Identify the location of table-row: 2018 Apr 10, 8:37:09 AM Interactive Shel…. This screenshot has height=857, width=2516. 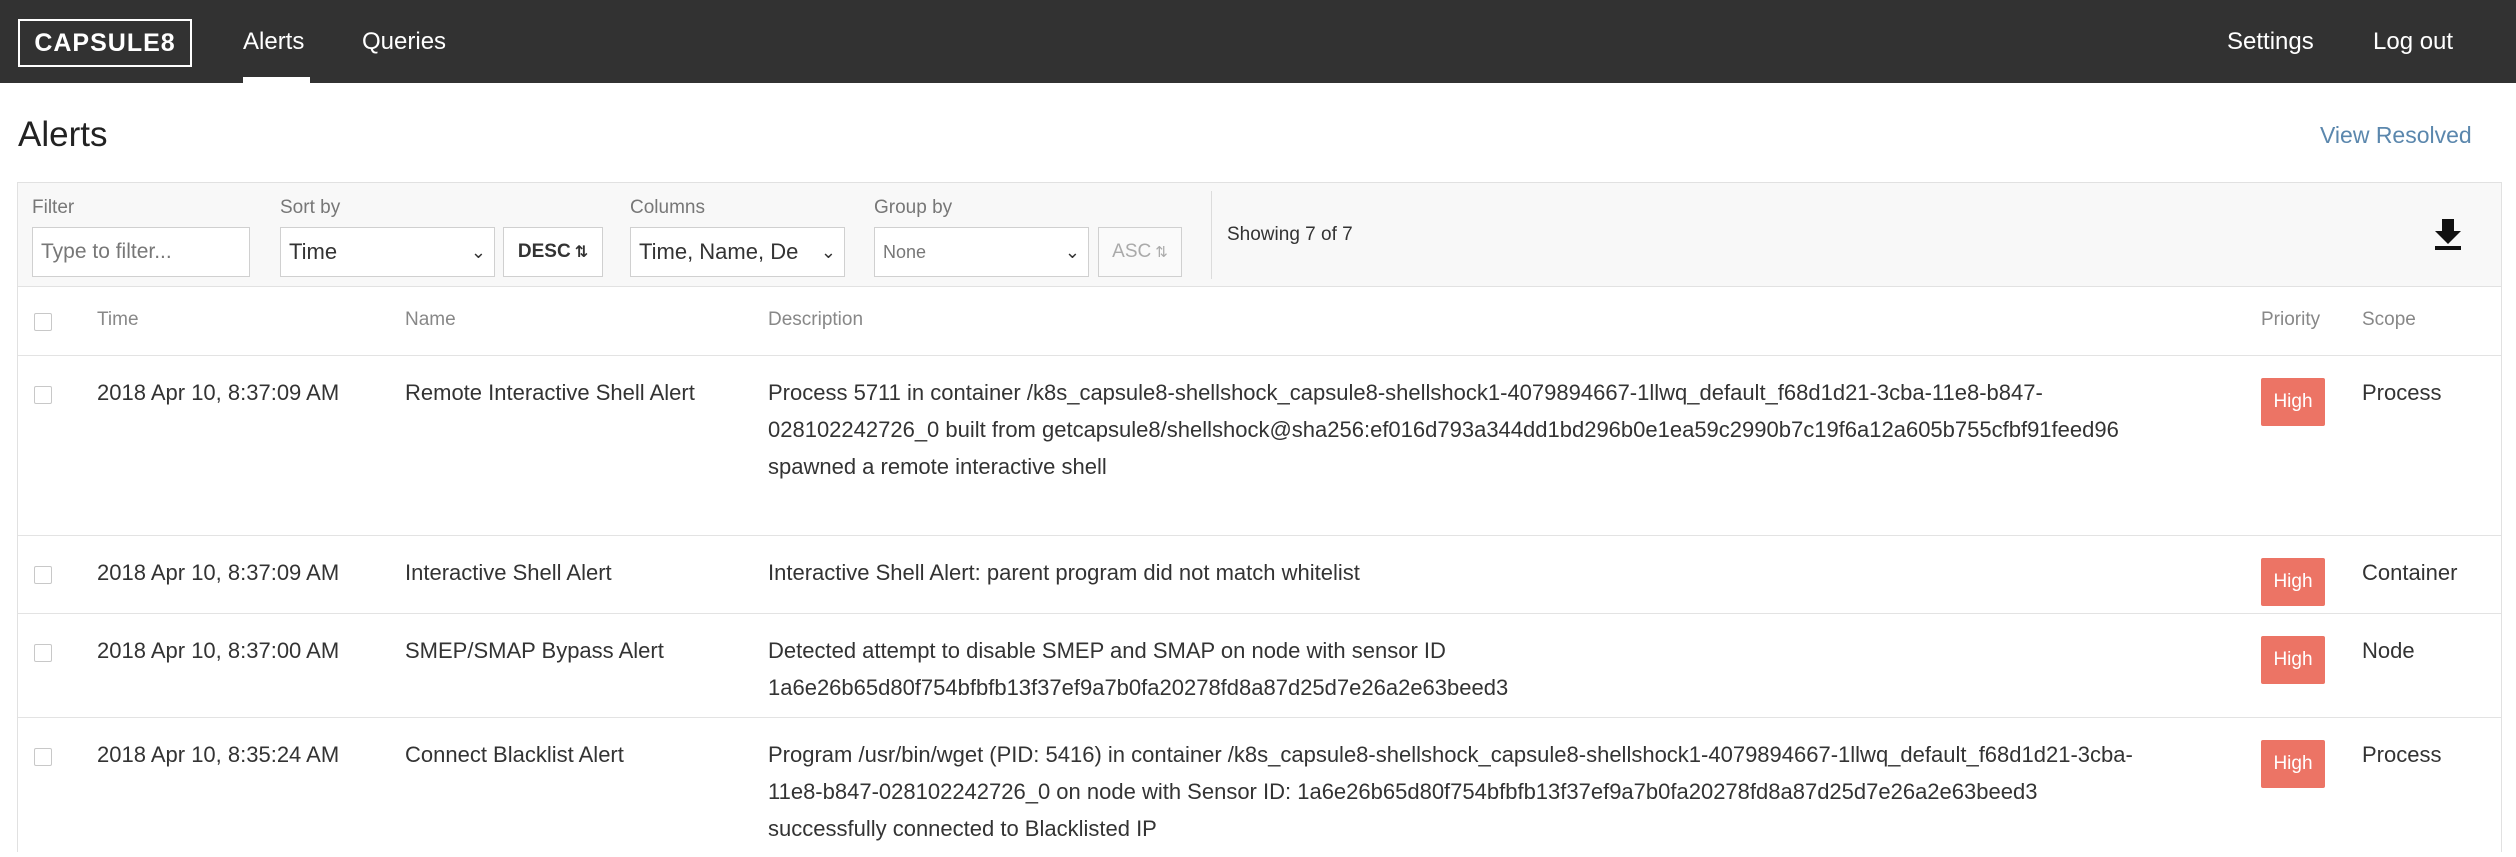
(1259, 574).